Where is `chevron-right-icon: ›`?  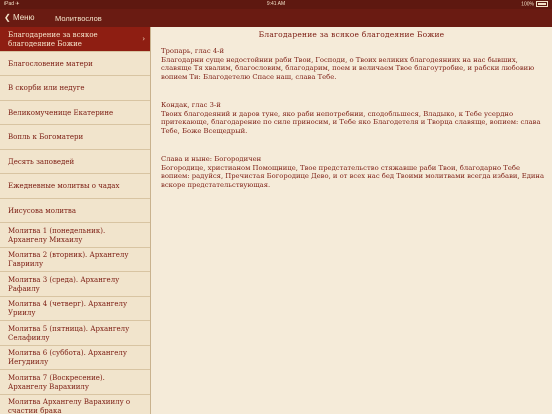
chevron-right-icon: › is located at coordinates (143, 39).